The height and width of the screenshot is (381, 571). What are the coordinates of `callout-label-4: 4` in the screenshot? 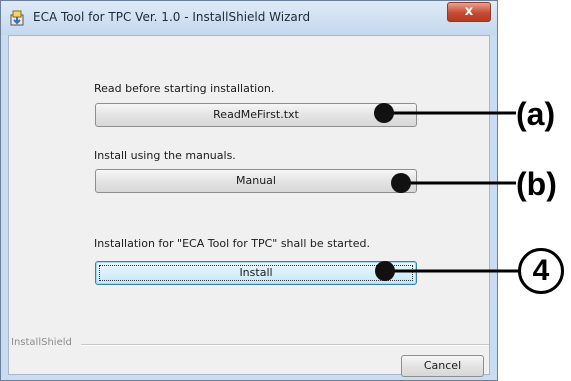 It's located at (541, 271).